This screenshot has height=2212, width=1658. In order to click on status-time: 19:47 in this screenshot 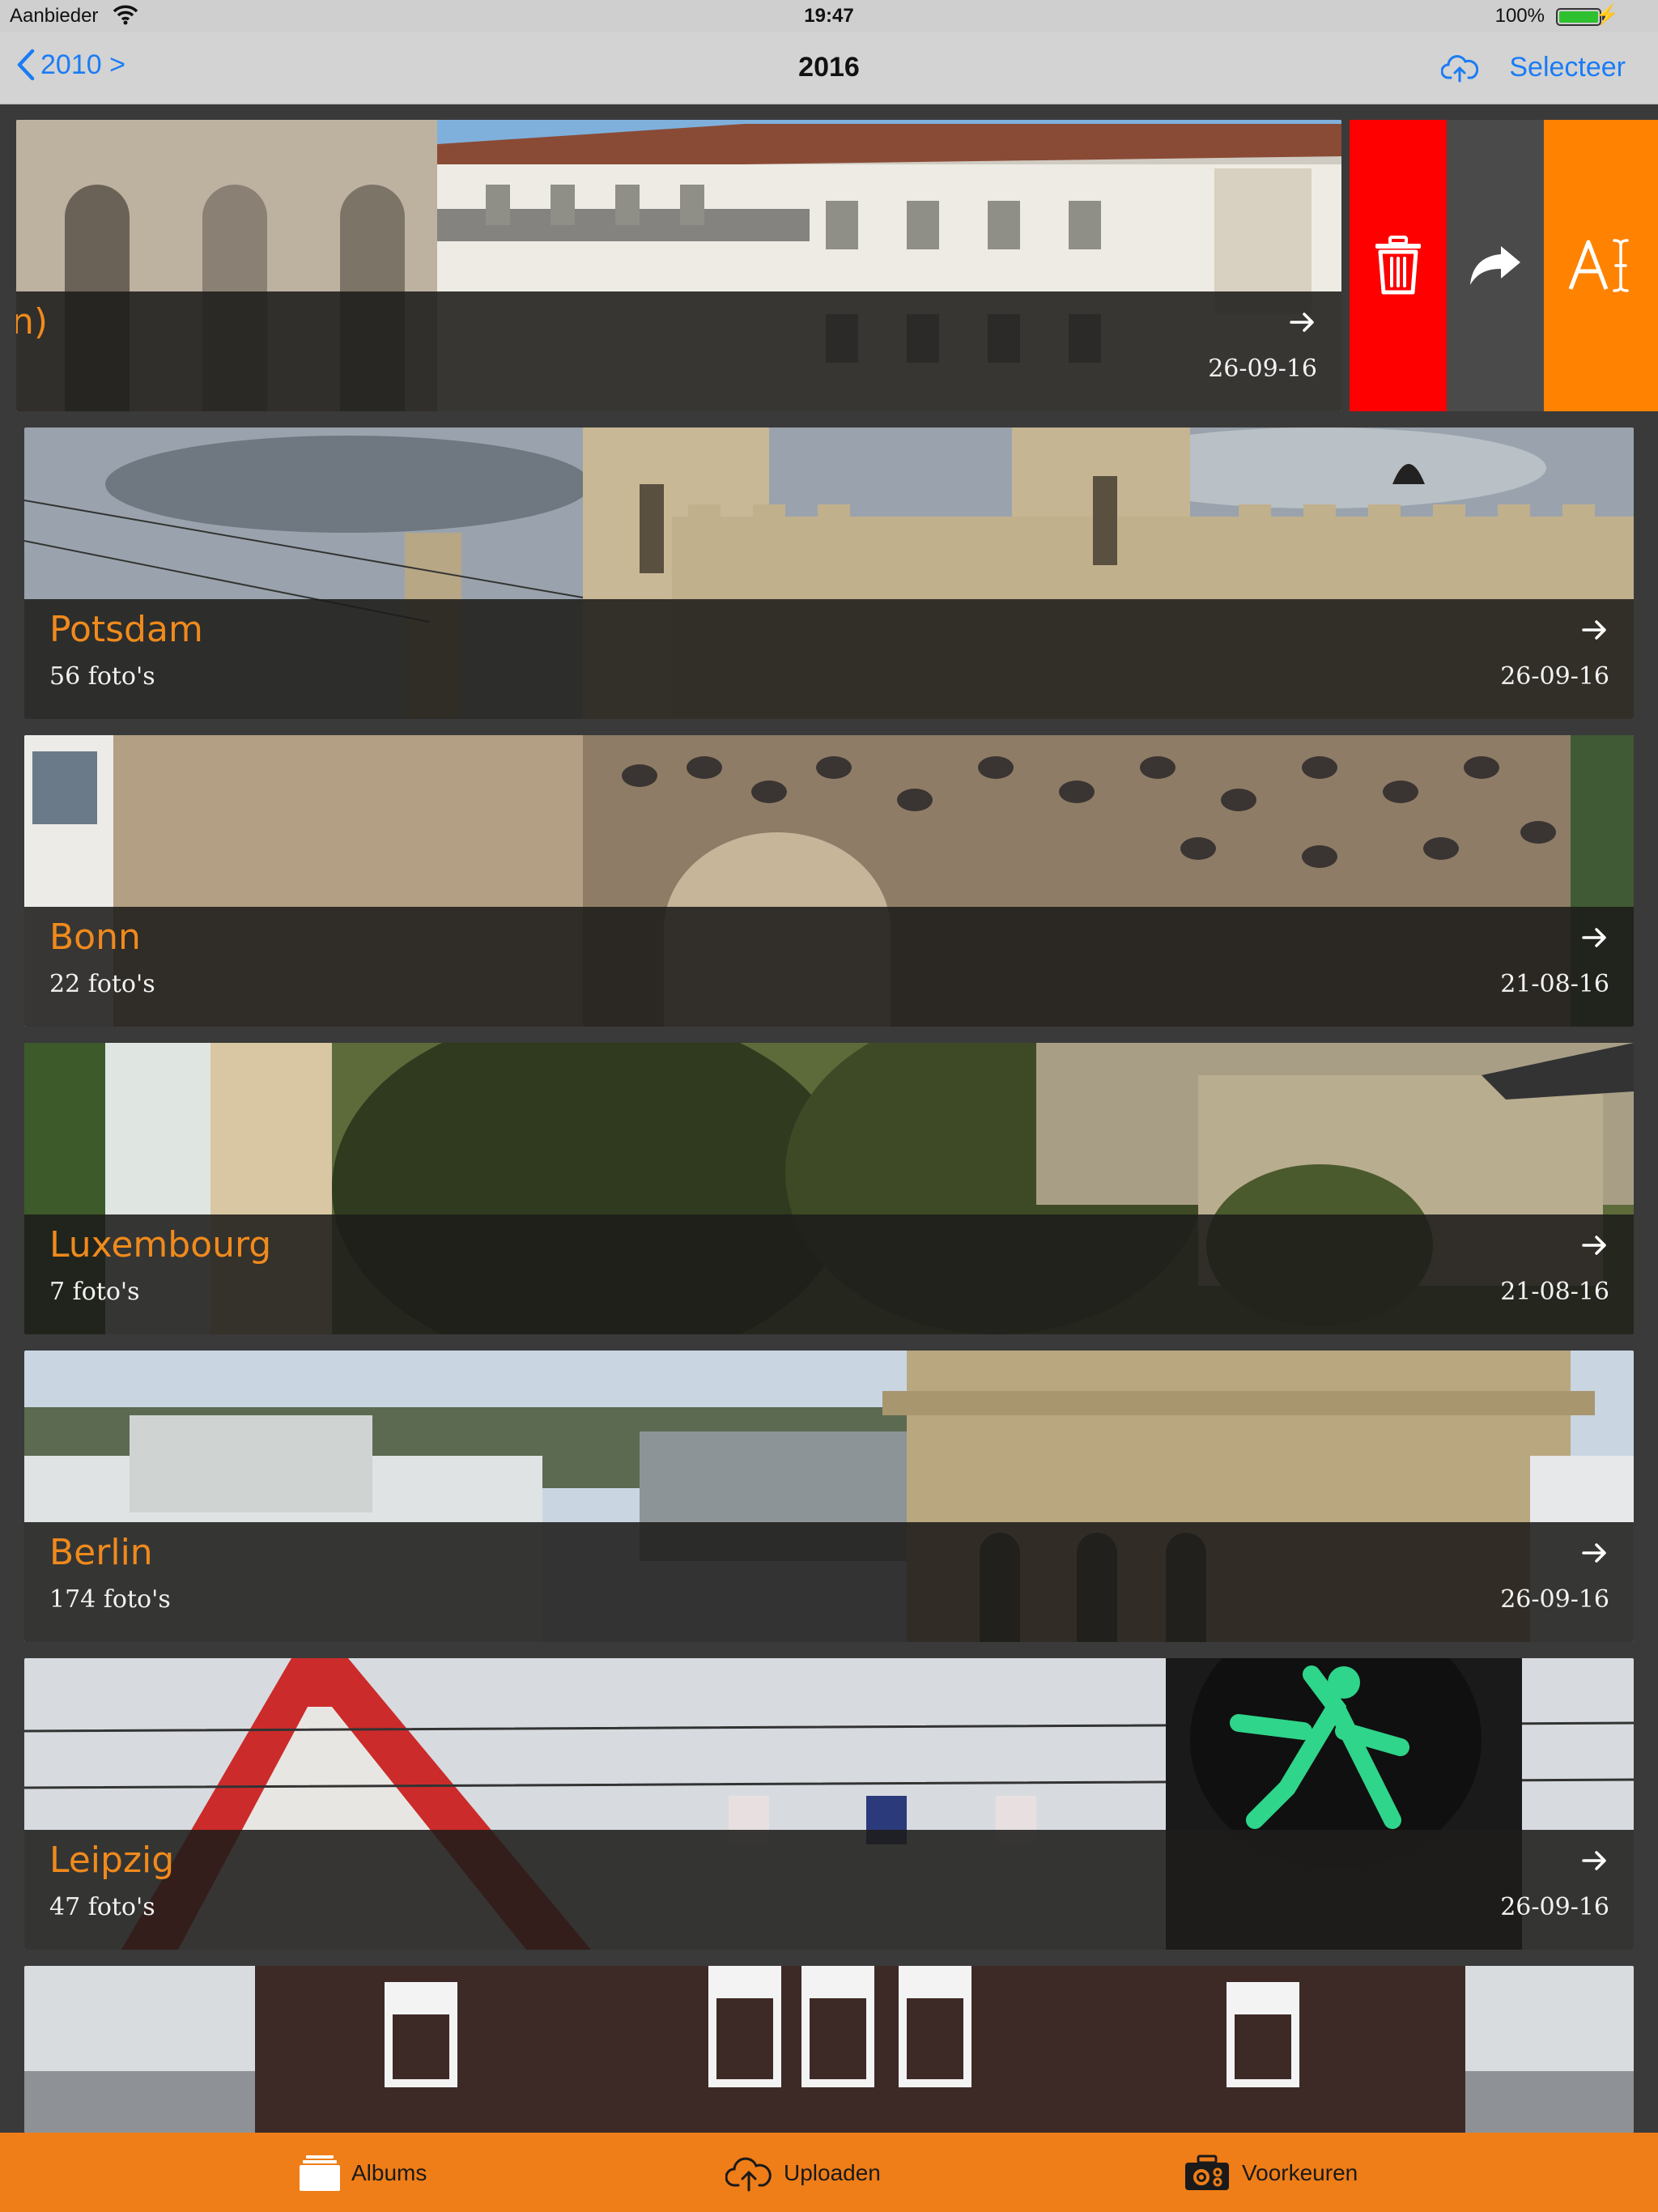, I will do `click(829, 16)`.